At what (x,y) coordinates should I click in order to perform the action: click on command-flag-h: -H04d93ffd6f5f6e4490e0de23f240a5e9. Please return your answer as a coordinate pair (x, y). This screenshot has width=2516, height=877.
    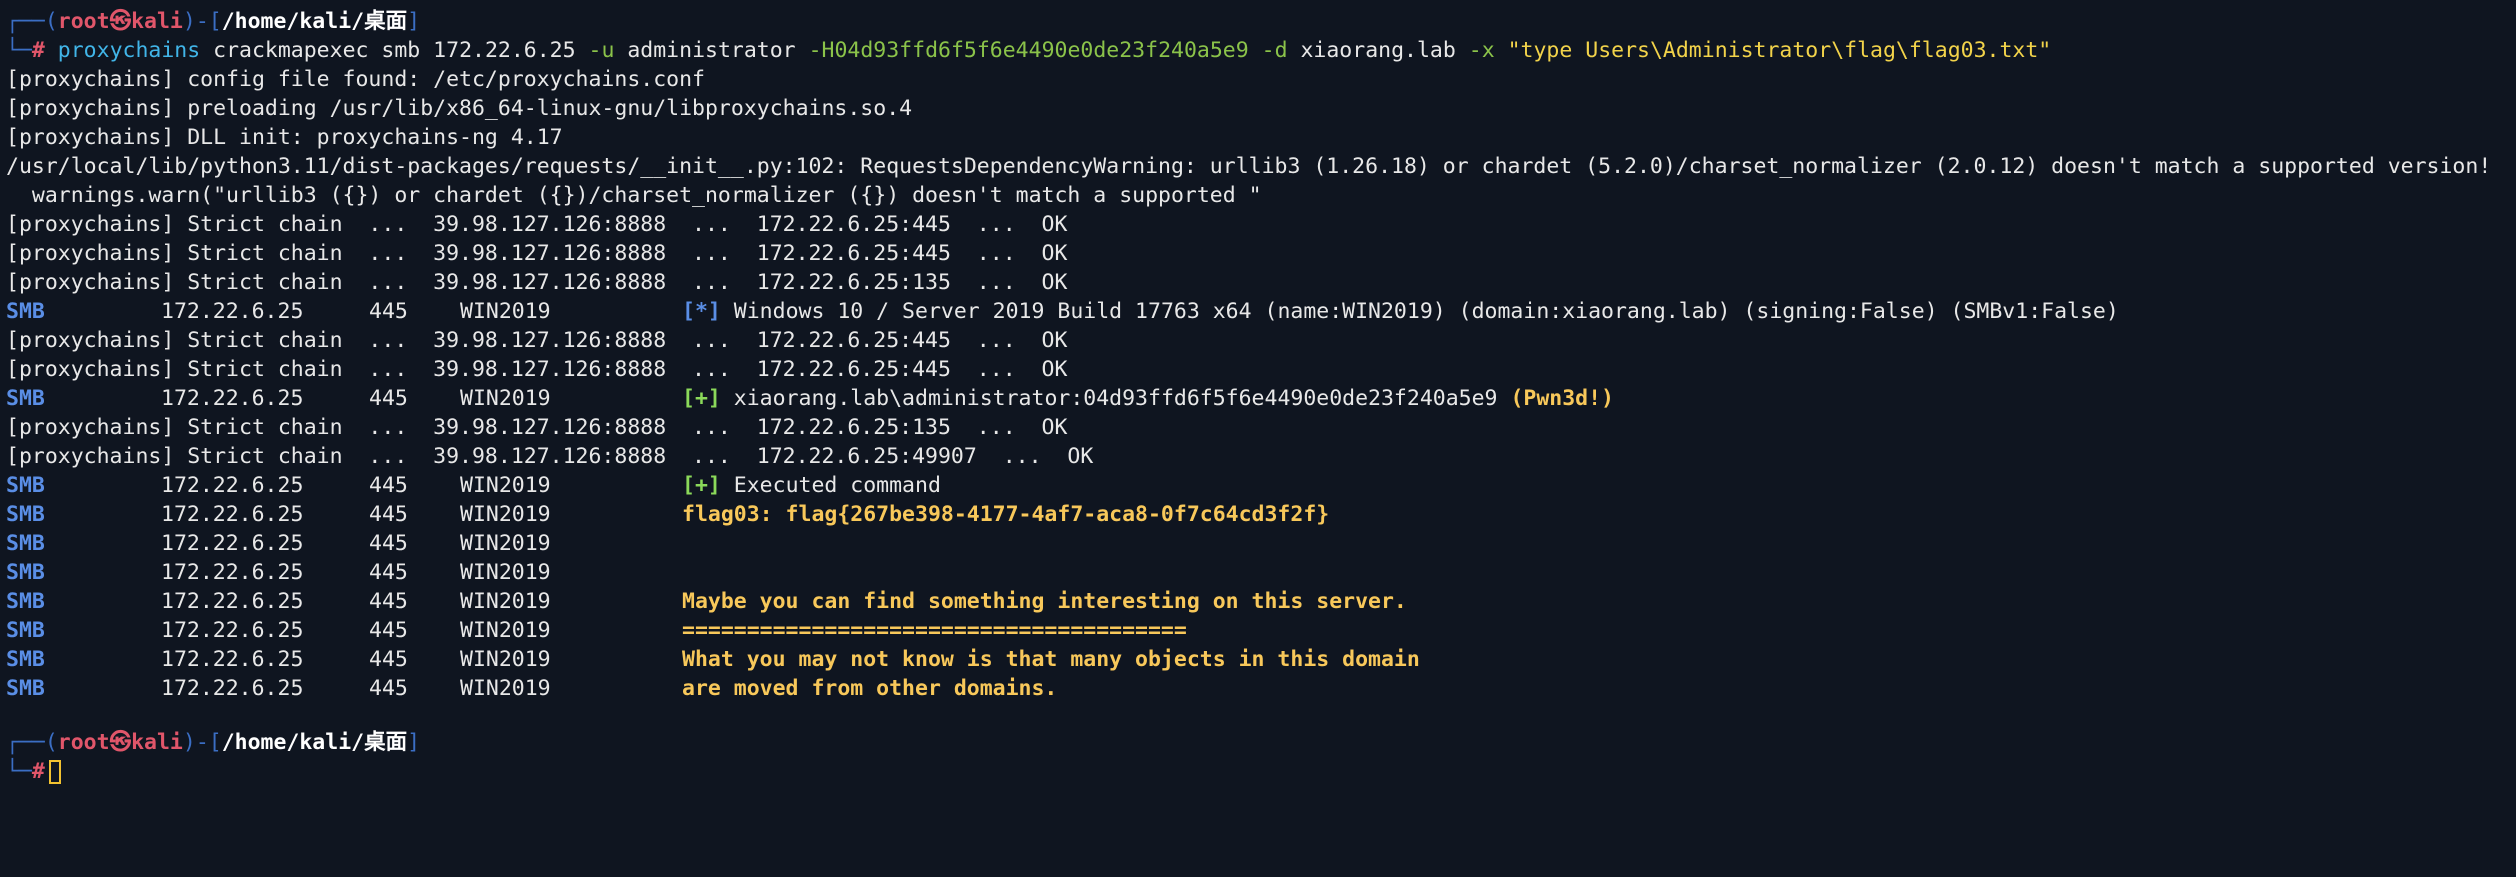
    Looking at the image, I should click on (1028, 50).